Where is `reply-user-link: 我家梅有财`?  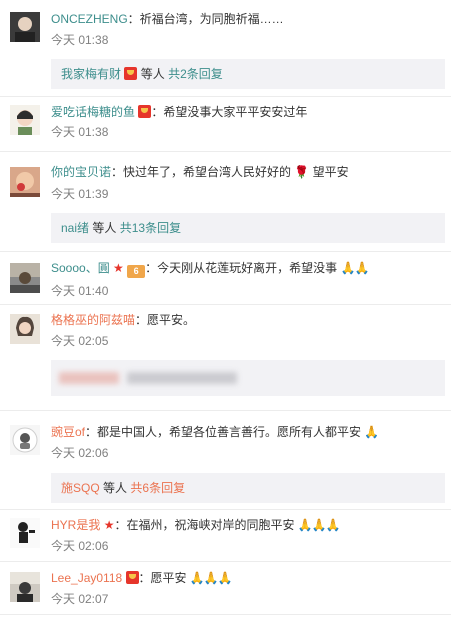
reply-user-link: 我家梅有财 is located at coordinates (91, 74).